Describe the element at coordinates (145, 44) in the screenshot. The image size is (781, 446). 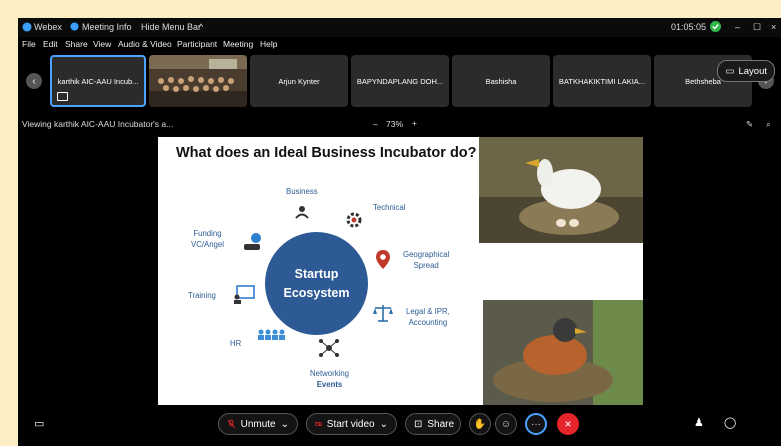
I see `menu-audio-video: Audio & Video` at that location.